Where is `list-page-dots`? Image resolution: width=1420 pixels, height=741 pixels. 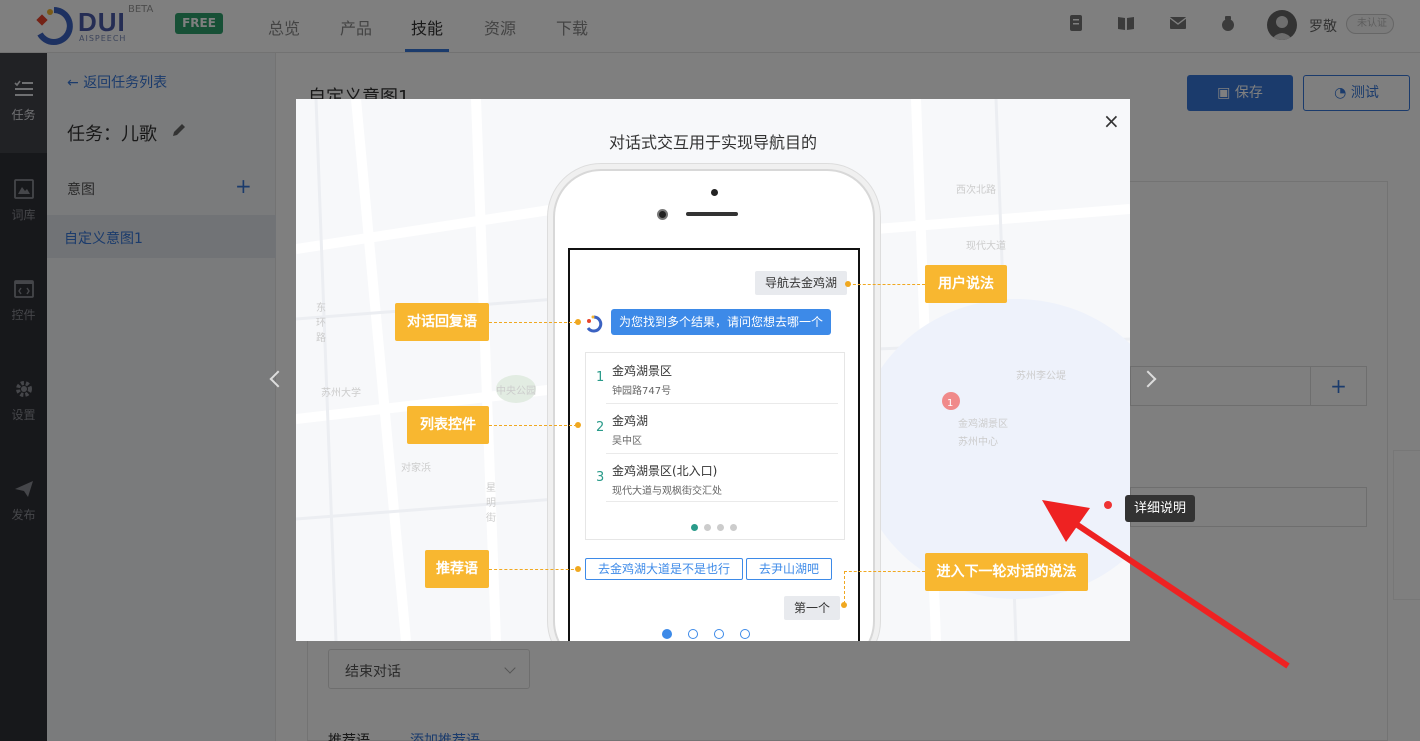
list-page-dots is located at coordinates (717, 527).